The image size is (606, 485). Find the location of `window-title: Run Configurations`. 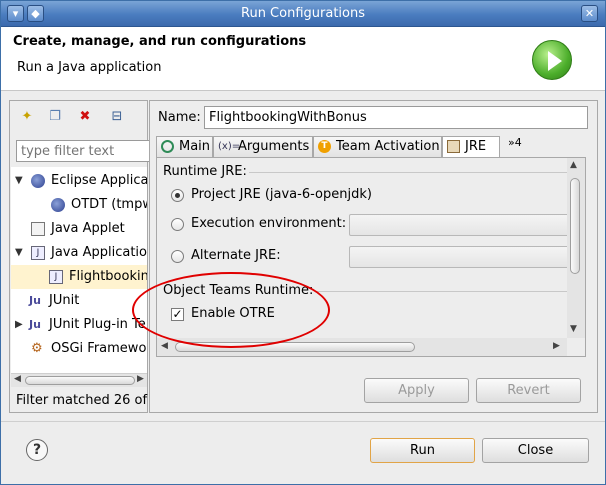

window-title: Run Configurations is located at coordinates (303, 13).